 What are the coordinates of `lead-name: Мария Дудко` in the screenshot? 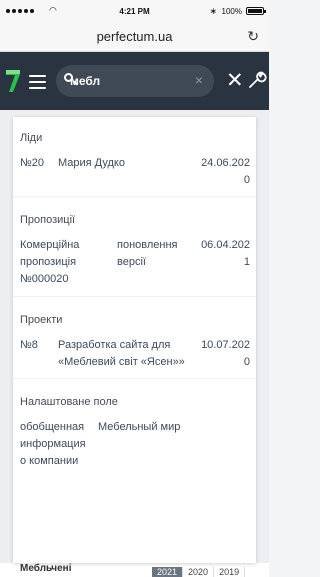 It's located at (91, 163).